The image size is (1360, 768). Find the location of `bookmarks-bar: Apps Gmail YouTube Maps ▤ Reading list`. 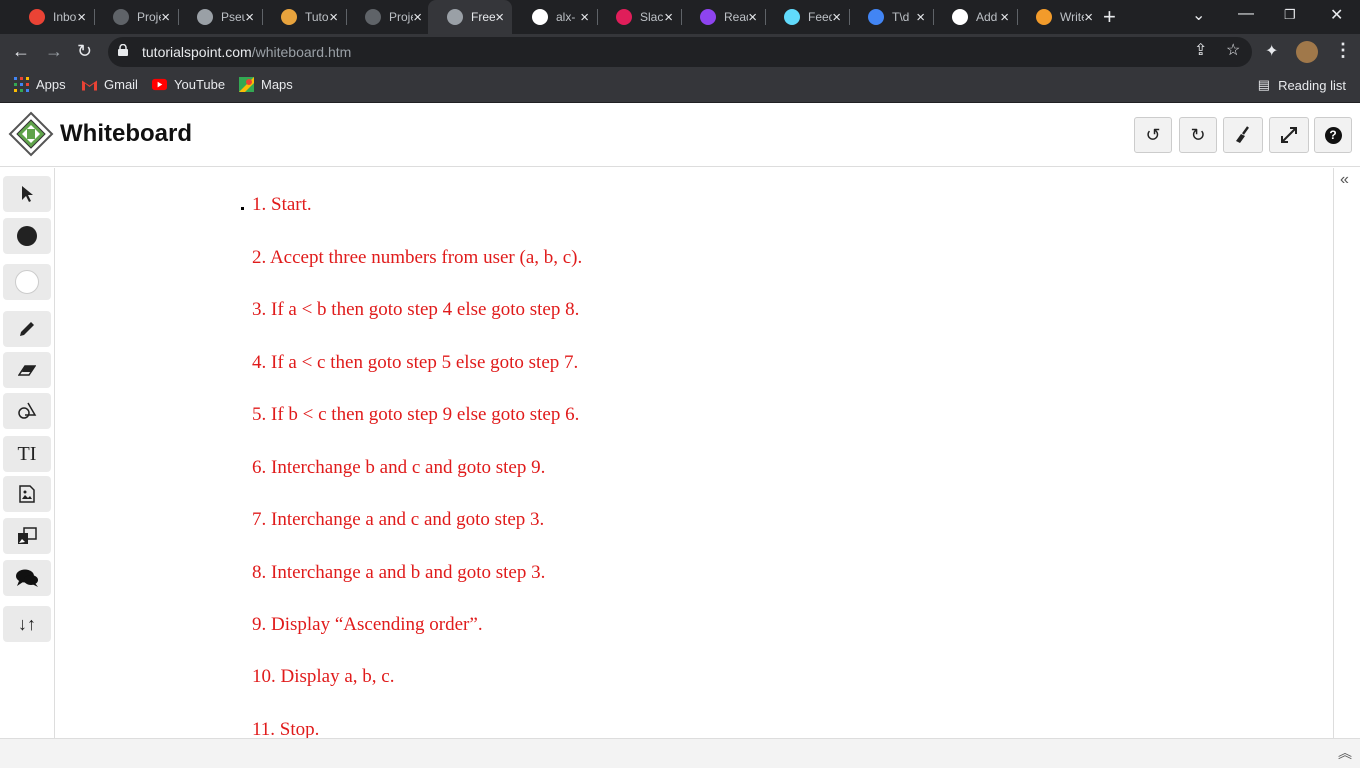

bookmarks-bar: Apps Gmail YouTube Maps ▤ Reading list is located at coordinates (680, 86).